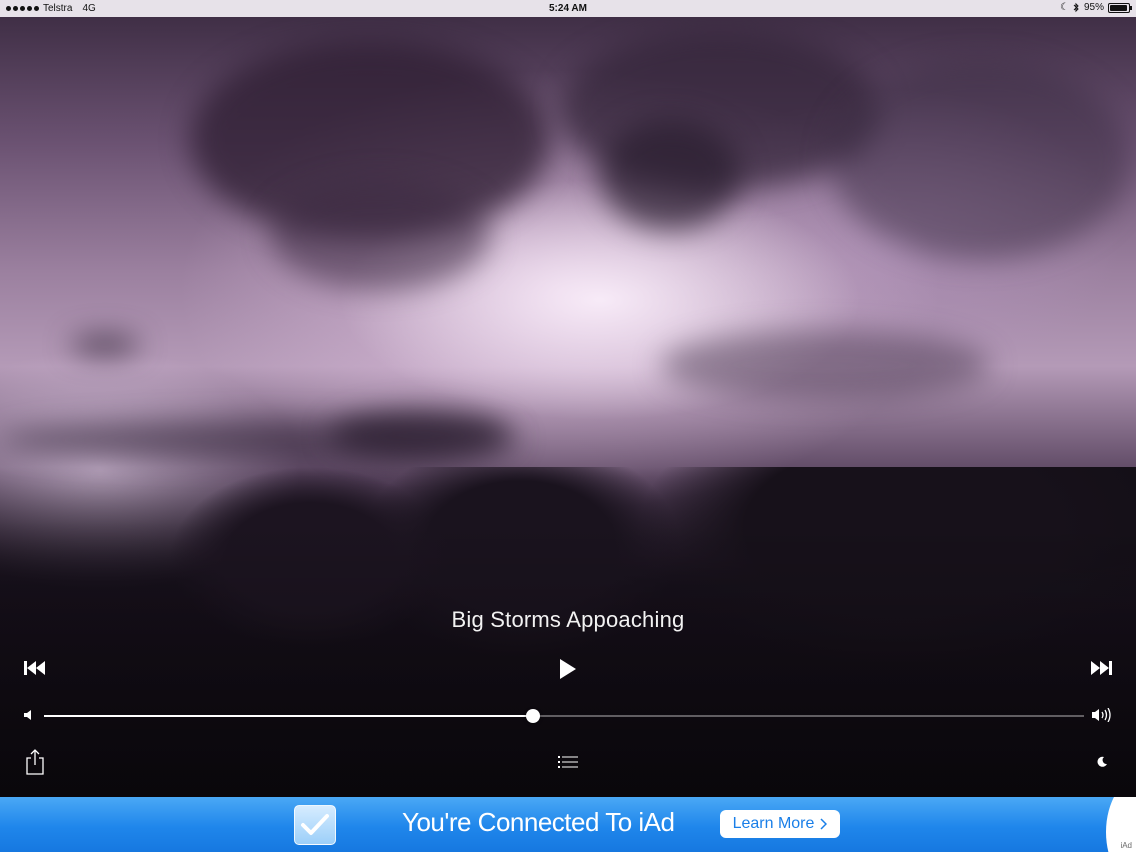 This screenshot has height=852, width=1136. I want to click on learn-more-label: Learn More, so click(773, 823).